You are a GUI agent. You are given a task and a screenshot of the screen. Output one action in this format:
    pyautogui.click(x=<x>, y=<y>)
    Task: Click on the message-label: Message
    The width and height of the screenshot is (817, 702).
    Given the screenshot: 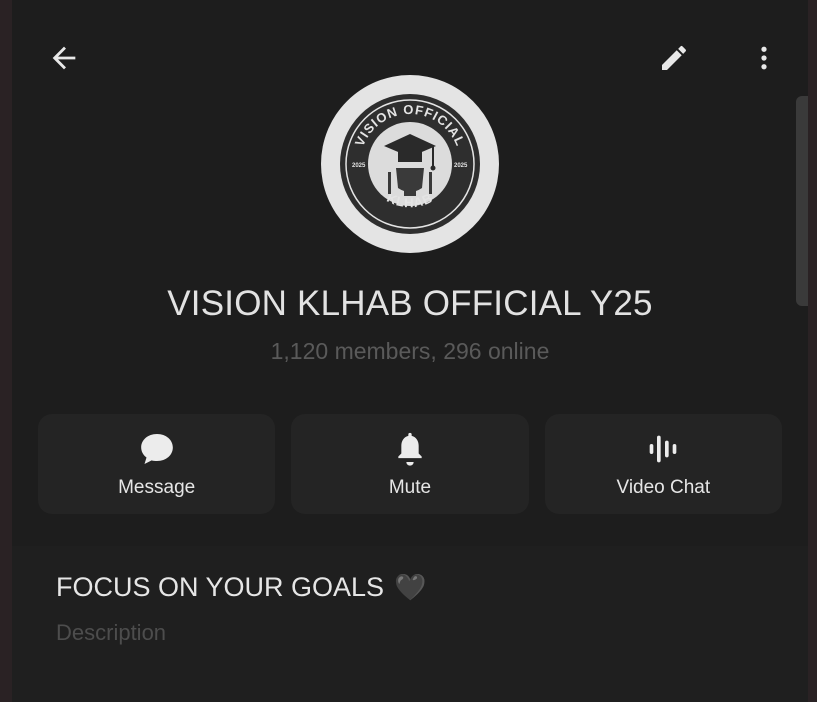 What is the action you would take?
    pyautogui.click(x=157, y=487)
    